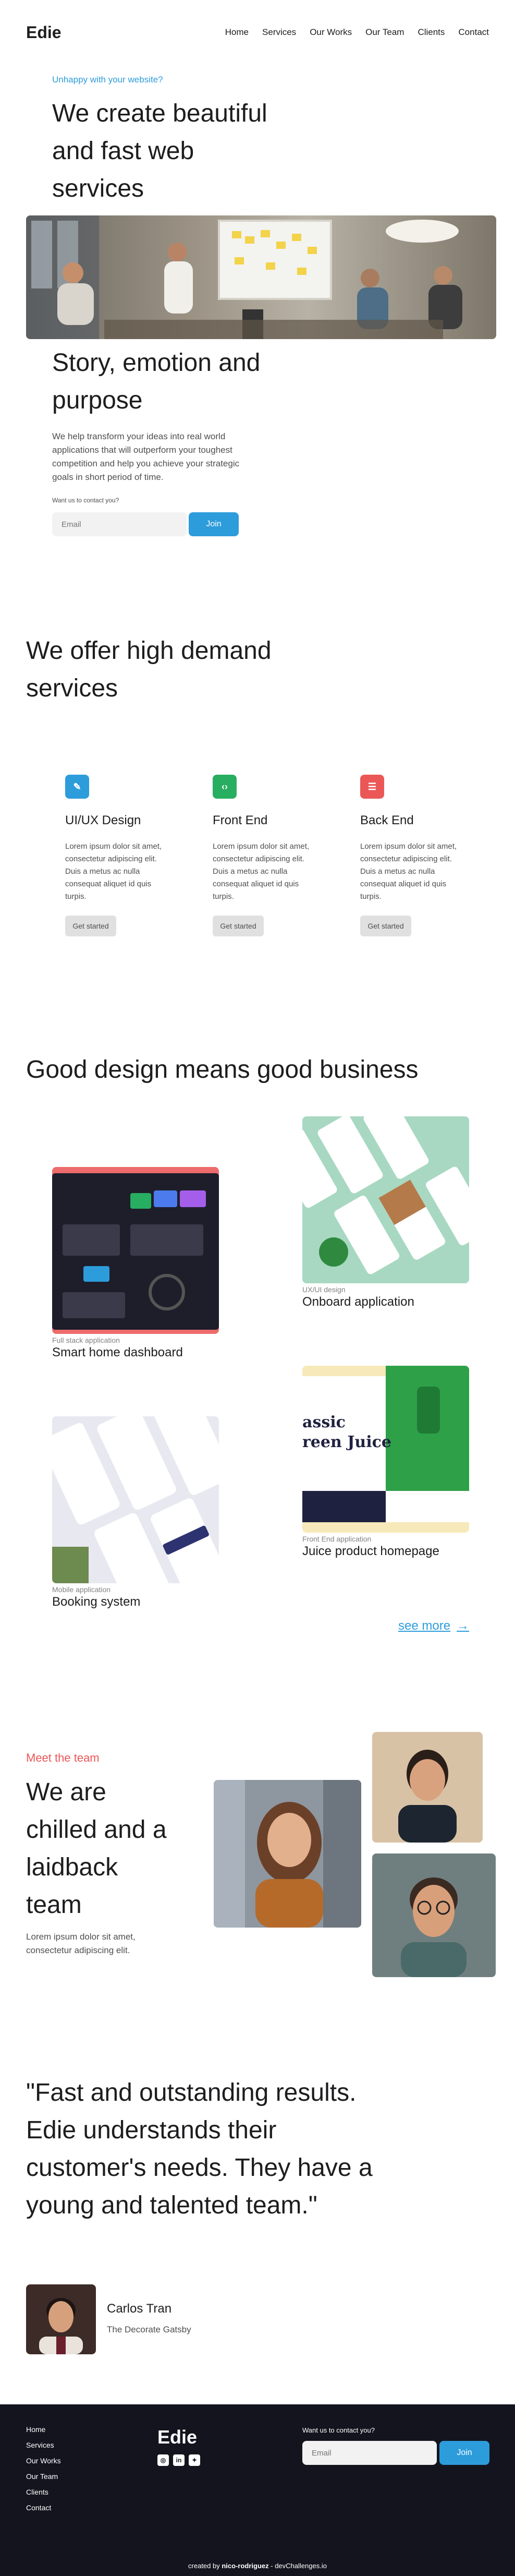  I want to click on team-eyebrow: Meet the team, so click(63, 1757).